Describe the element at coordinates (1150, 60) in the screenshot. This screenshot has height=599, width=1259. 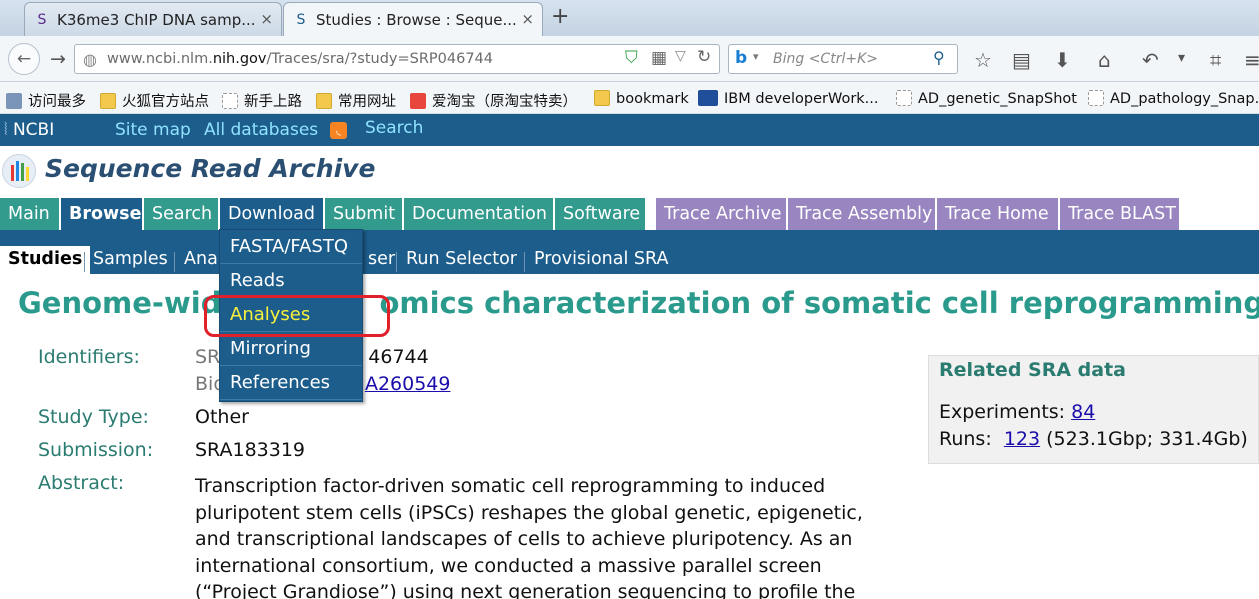
I see `undo-icon: ↶` at that location.